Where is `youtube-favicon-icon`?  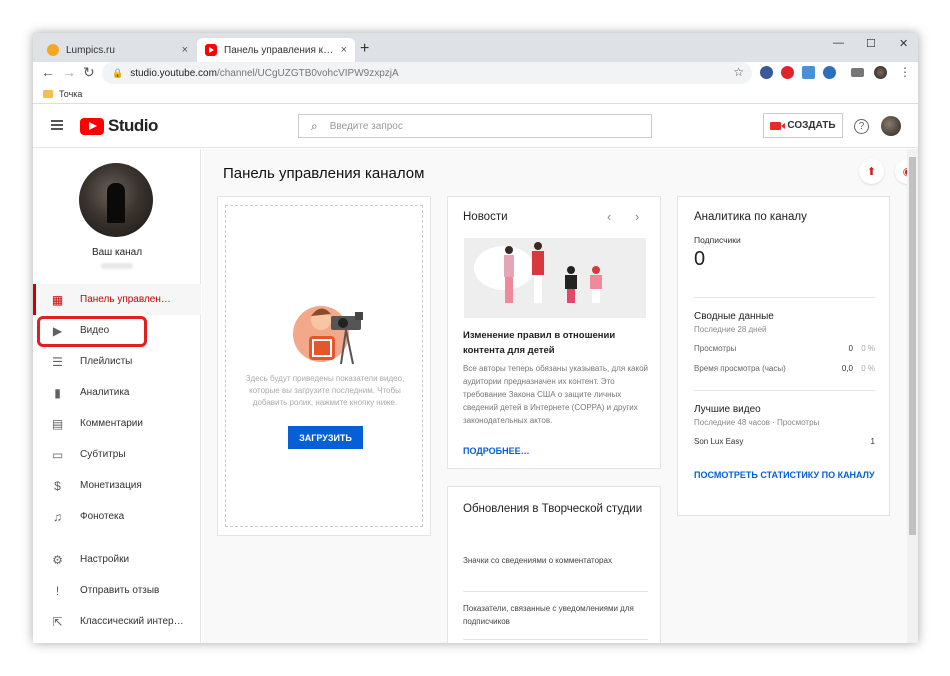
youtube-favicon-icon is located at coordinates (211, 50).